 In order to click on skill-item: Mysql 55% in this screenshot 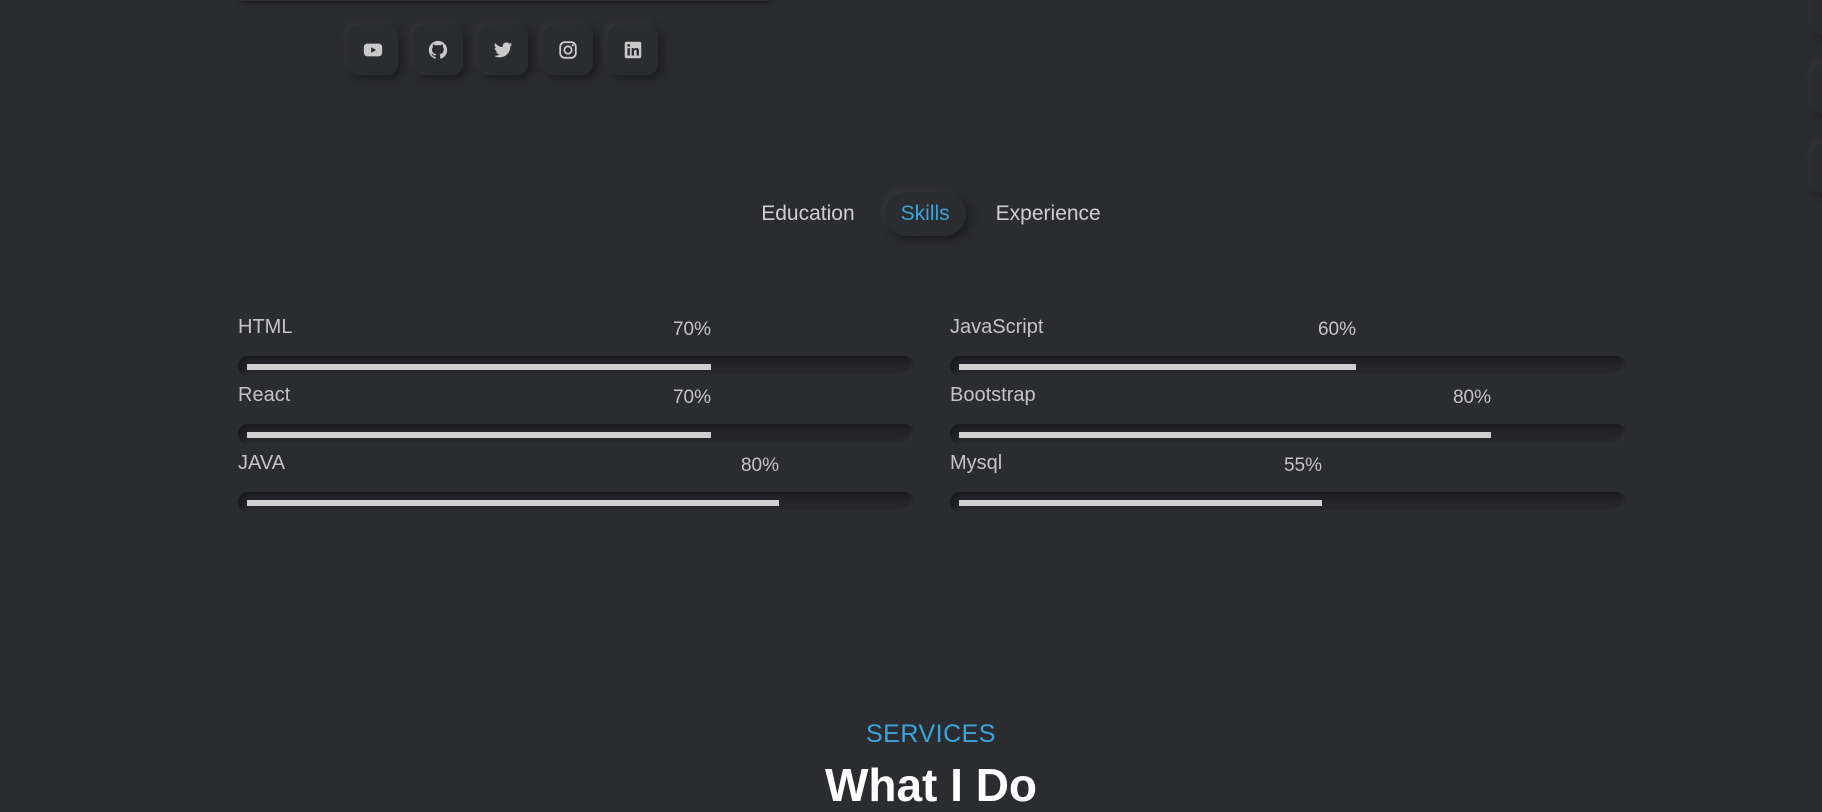, I will do `click(1288, 486)`.